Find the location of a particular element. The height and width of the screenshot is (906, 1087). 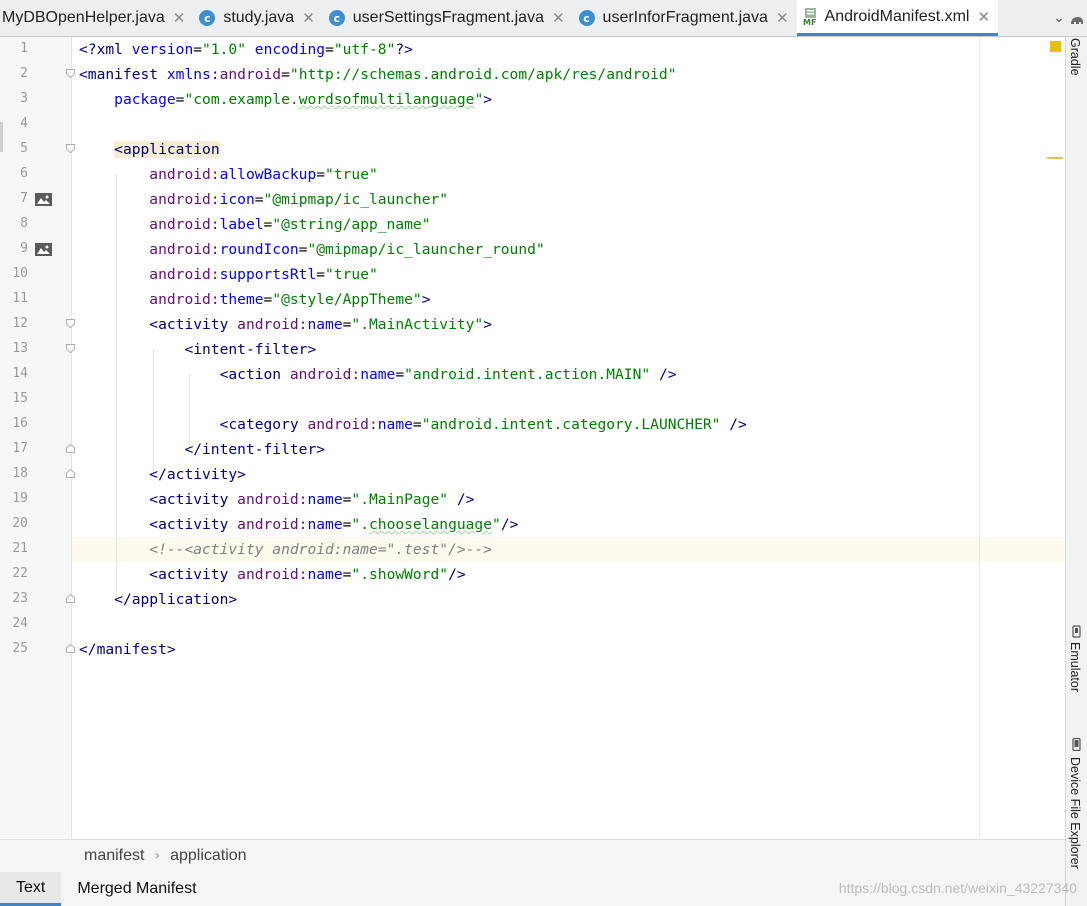

line-number: 18 is located at coordinates (20, 473).